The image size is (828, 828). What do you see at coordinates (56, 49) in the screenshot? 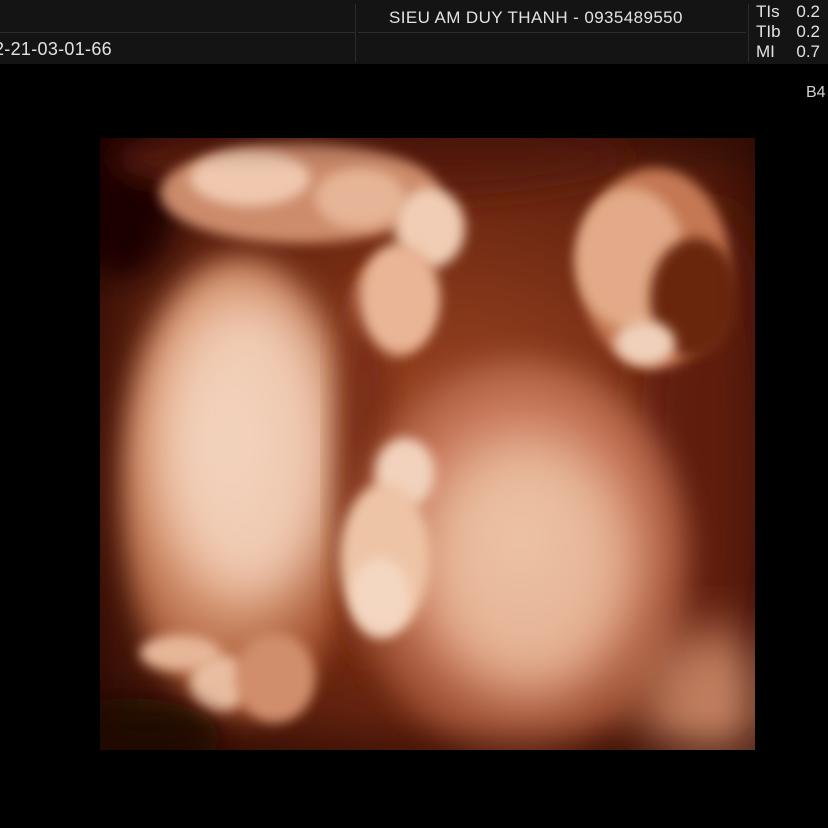
I see `exam-id: 2-21-03-01-66` at bounding box center [56, 49].